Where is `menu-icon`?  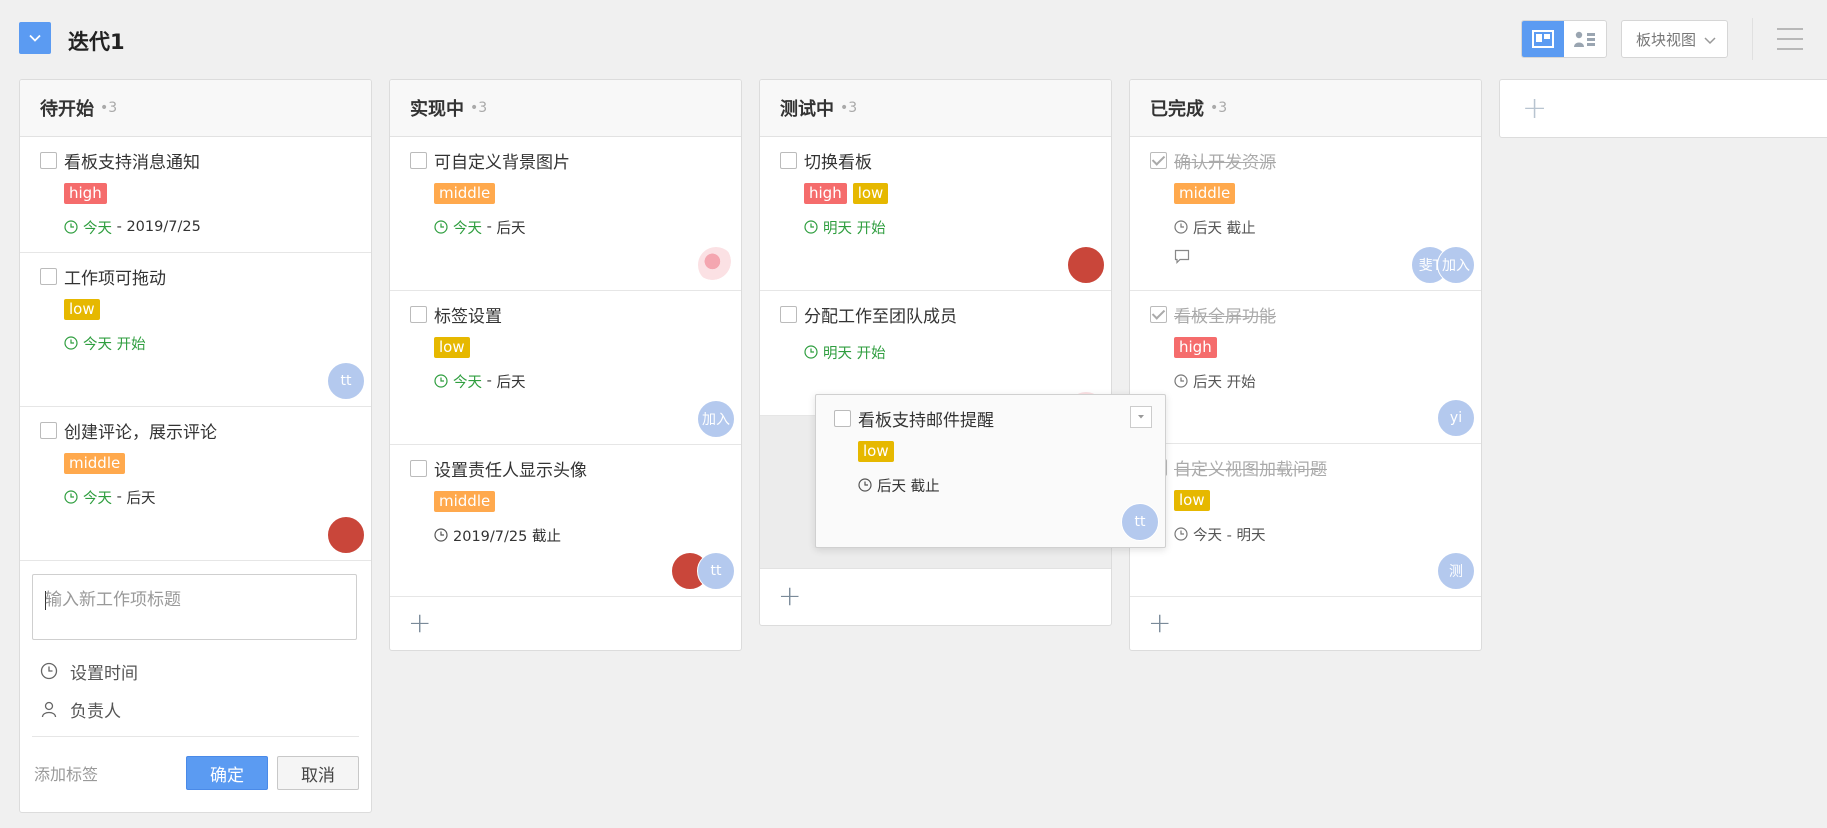
menu-icon is located at coordinates (1790, 39).